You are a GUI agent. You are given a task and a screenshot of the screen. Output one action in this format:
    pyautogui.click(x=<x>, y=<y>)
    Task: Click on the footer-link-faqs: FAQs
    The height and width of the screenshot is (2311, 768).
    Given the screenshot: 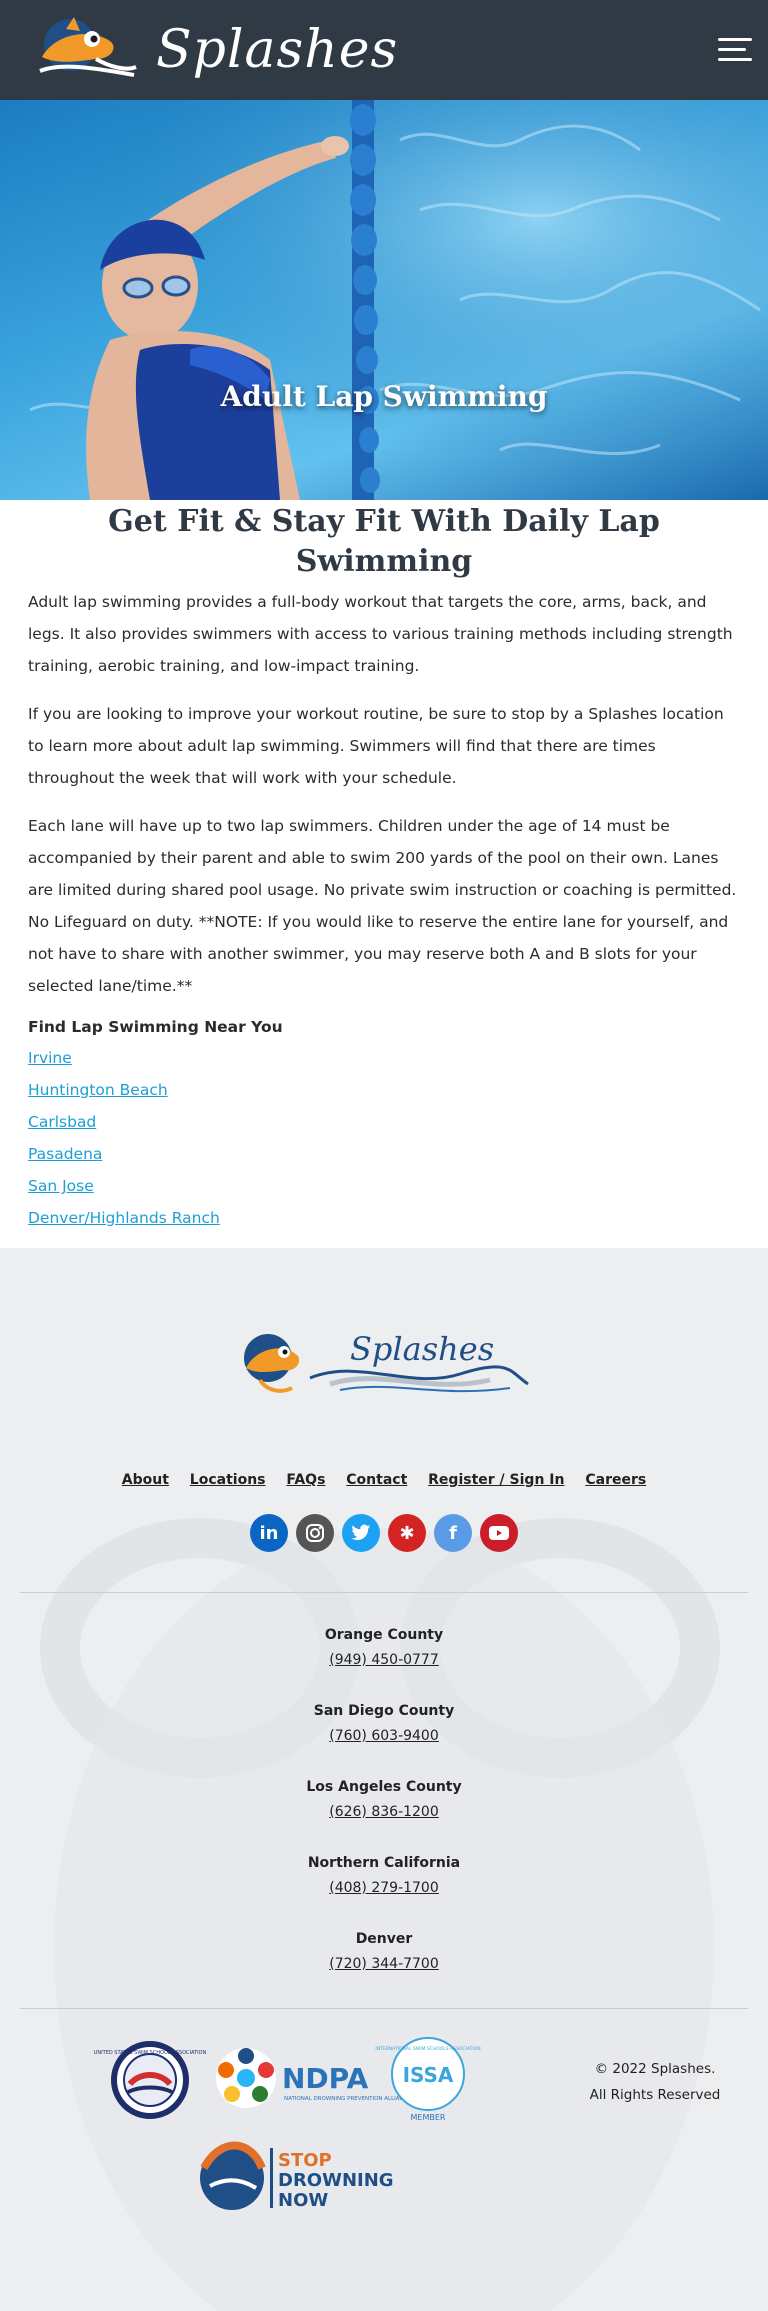 What is the action you would take?
    pyautogui.click(x=305, y=1480)
    